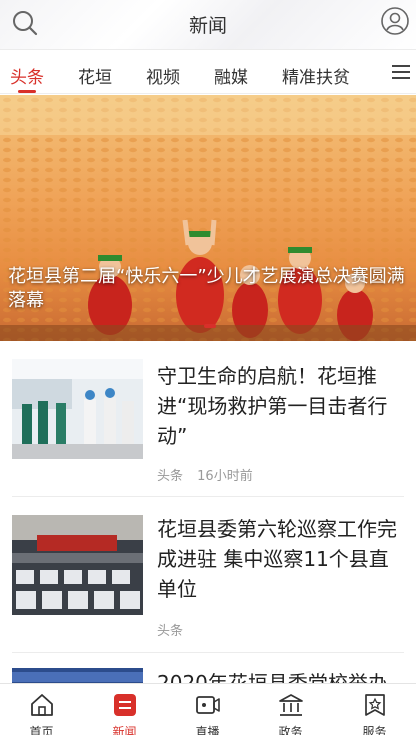  What do you see at coordinates (27, 75) in the screenshot?
I see `tab-headlines: 头条` at bounding box center [27, 75].